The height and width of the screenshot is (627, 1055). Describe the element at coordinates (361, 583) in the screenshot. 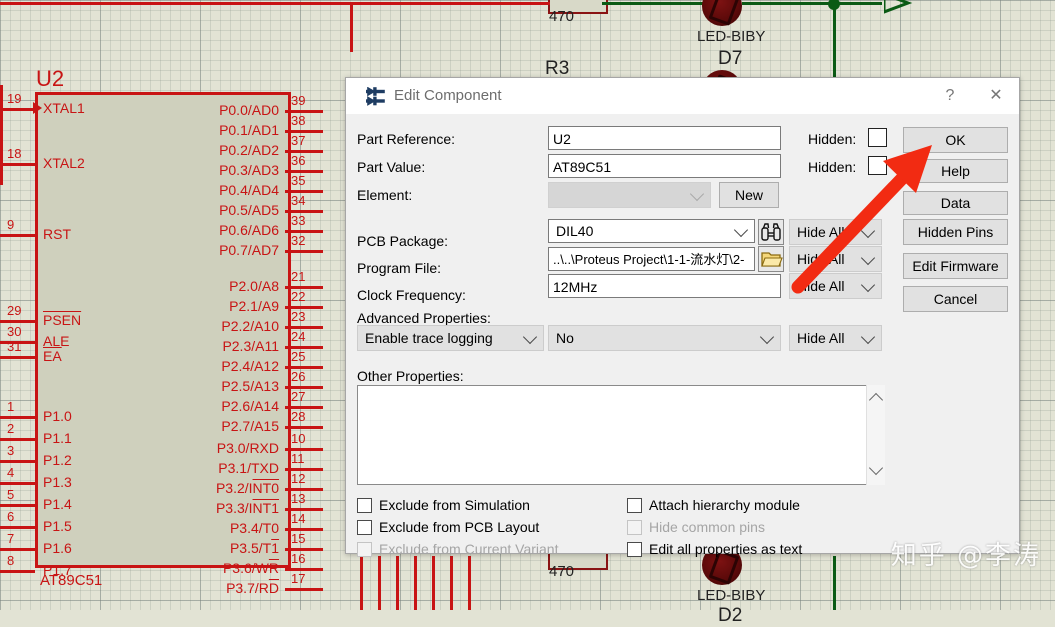

I see `wire-red-b1` at that location.